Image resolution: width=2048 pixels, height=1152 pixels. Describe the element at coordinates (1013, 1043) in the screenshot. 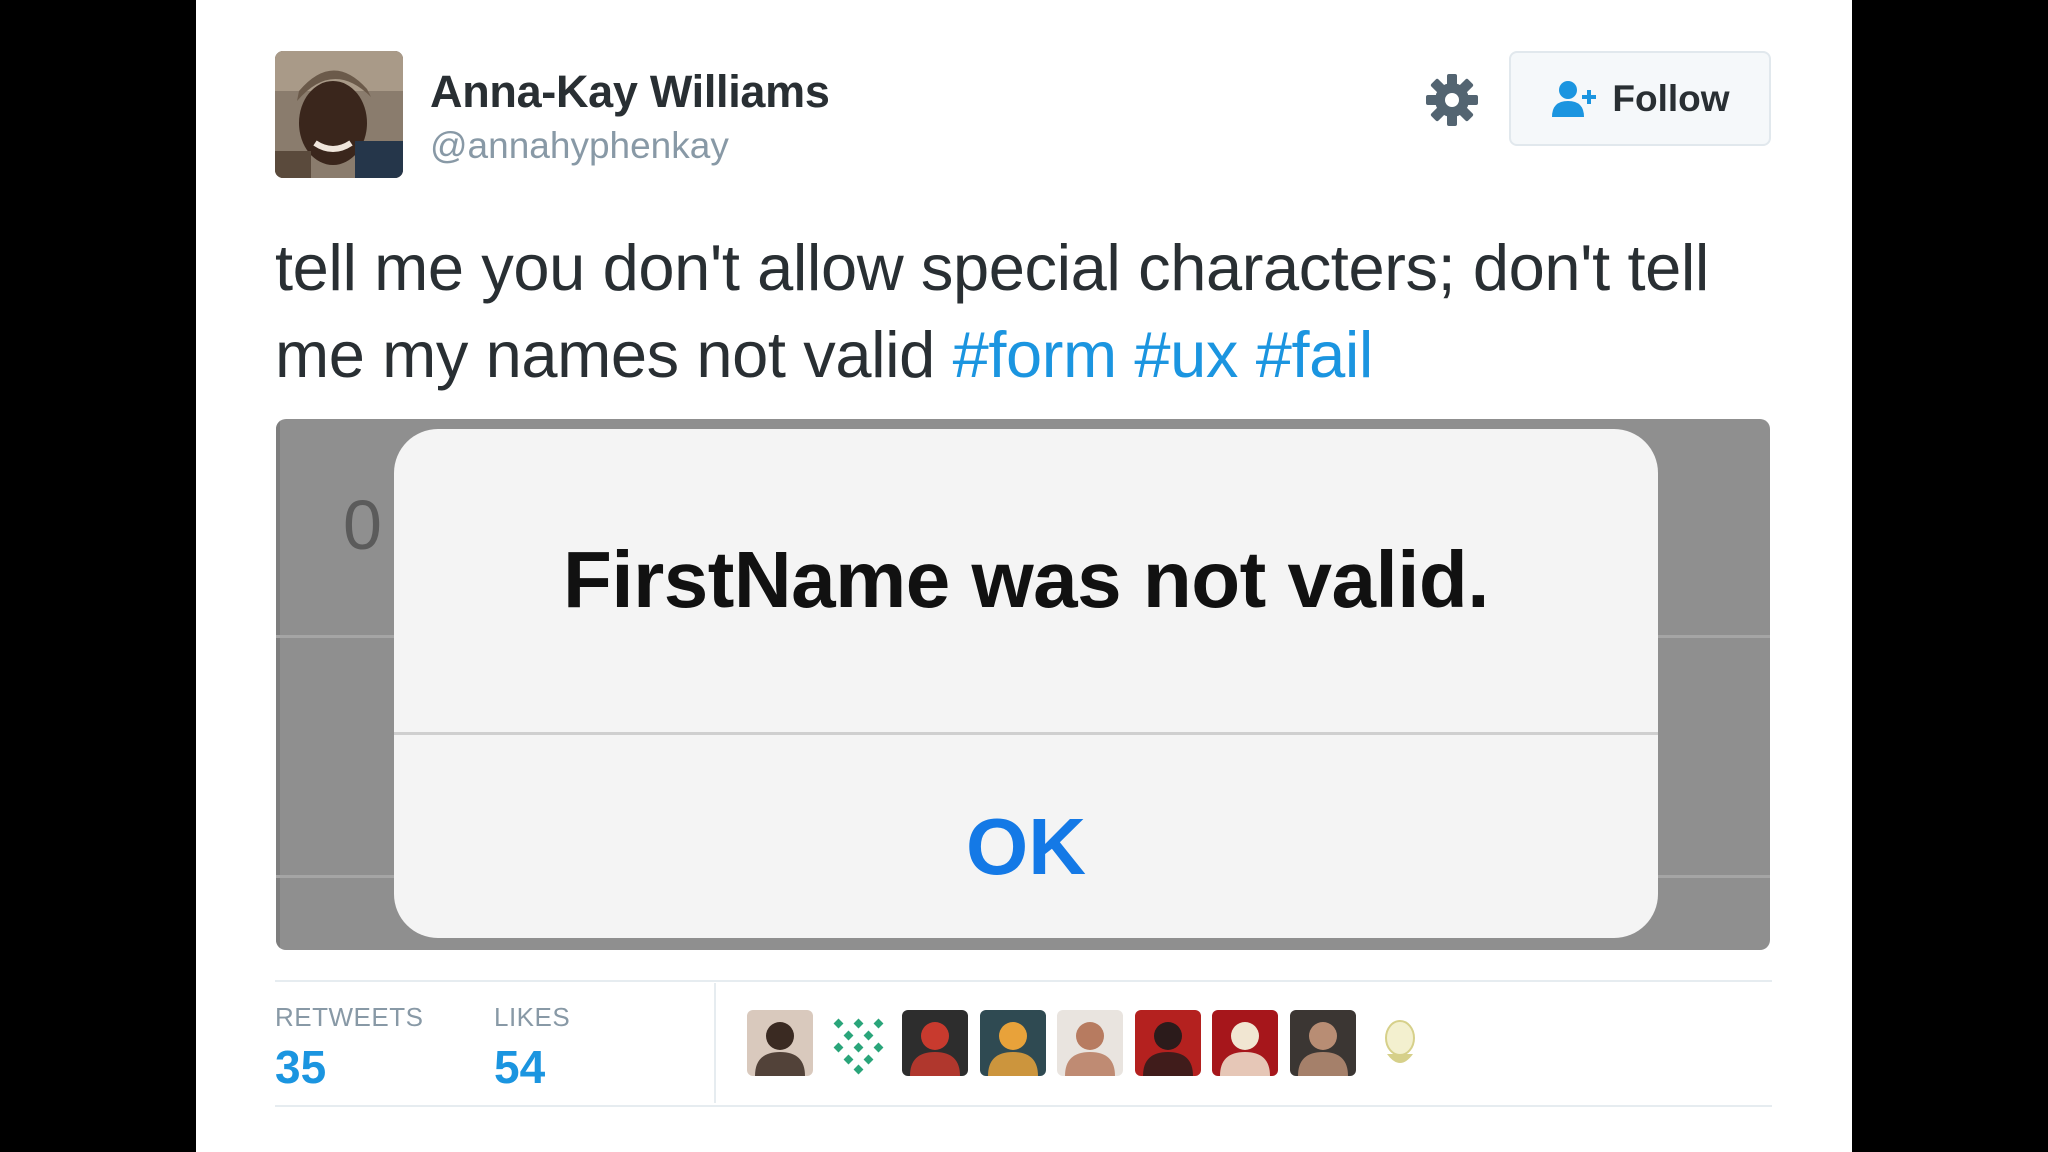

I see `avatar-rainbow-love-icon` at that location.